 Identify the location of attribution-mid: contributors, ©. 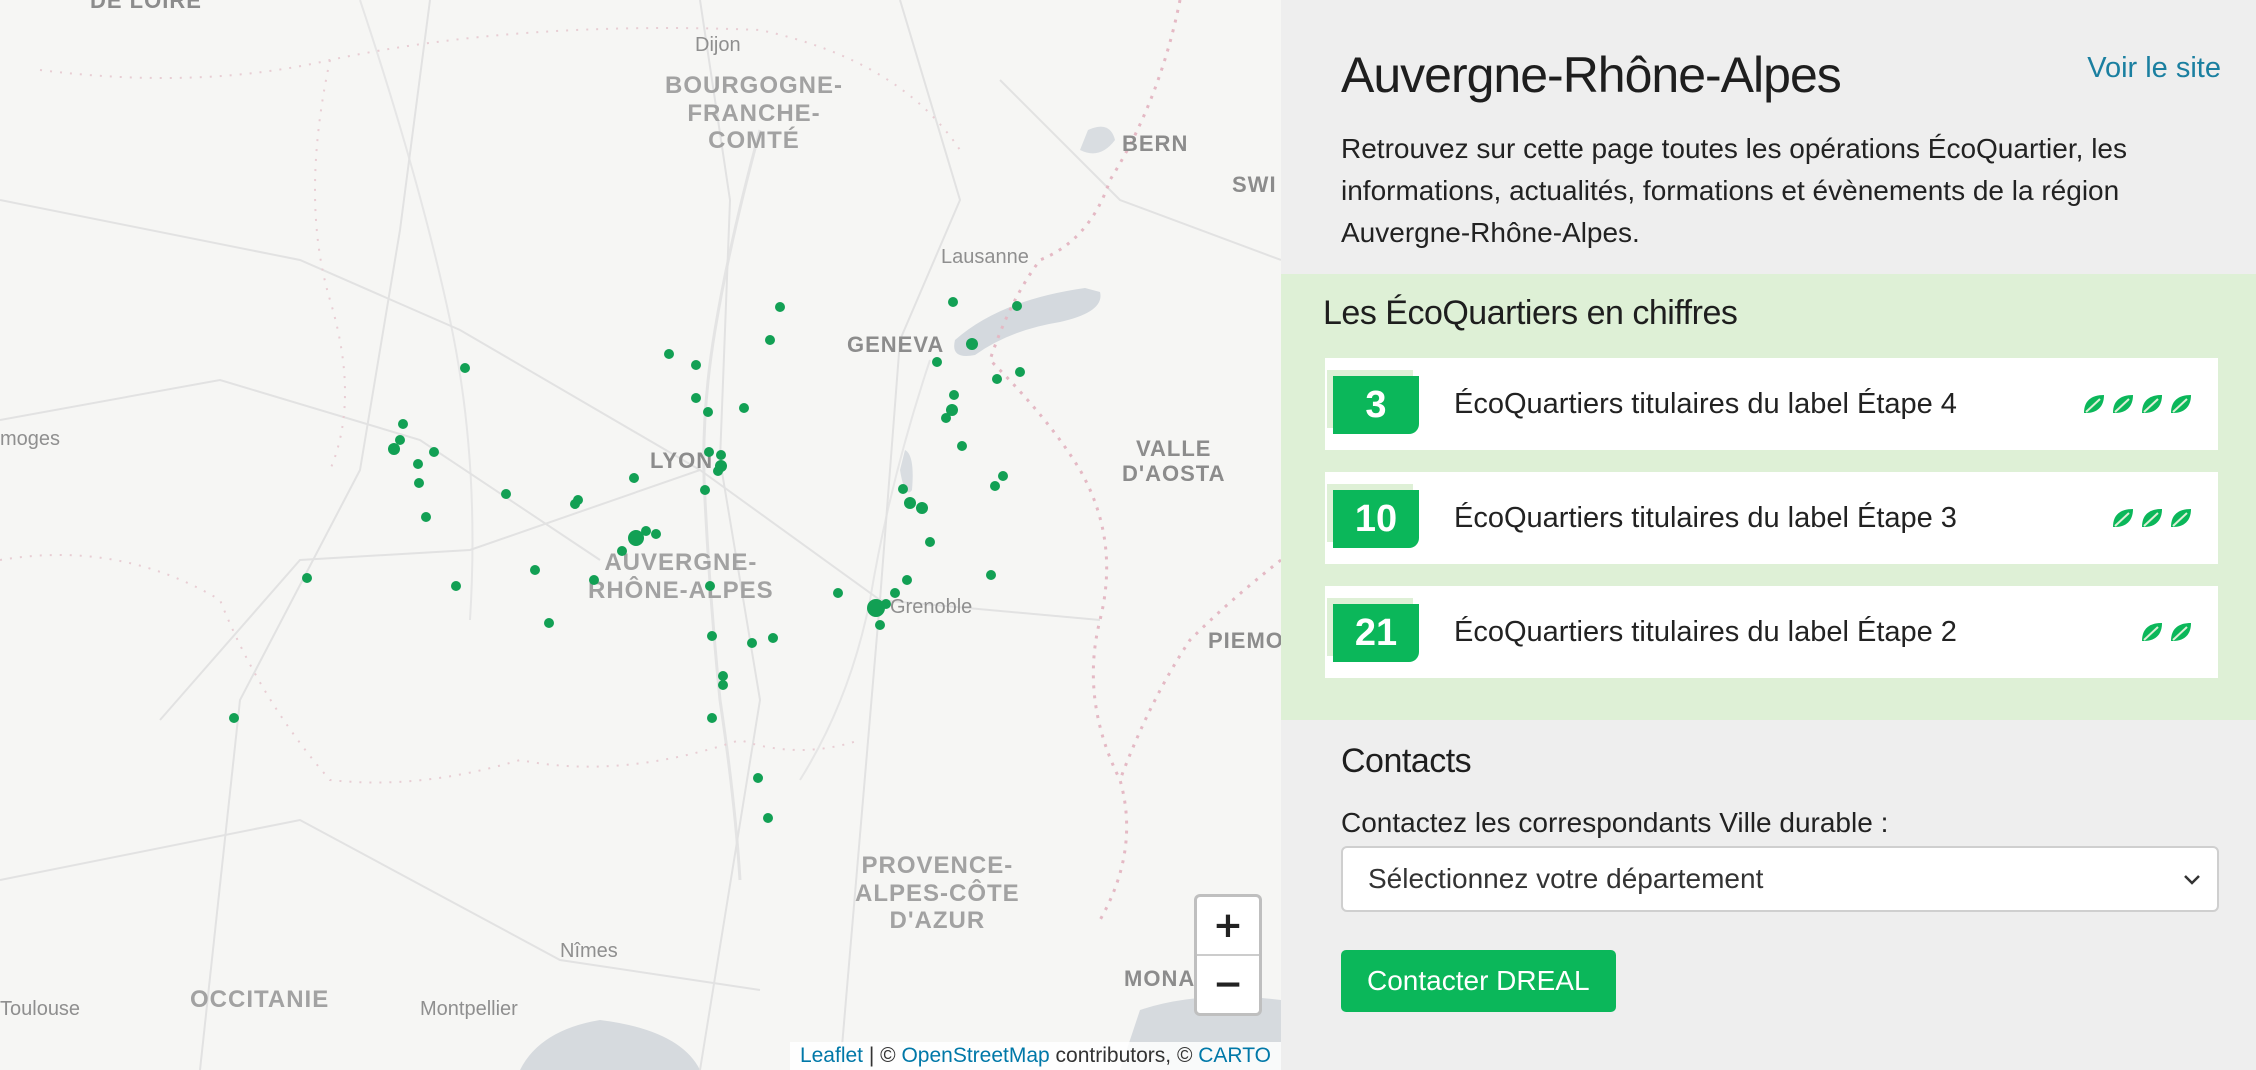
(1124, 1055).